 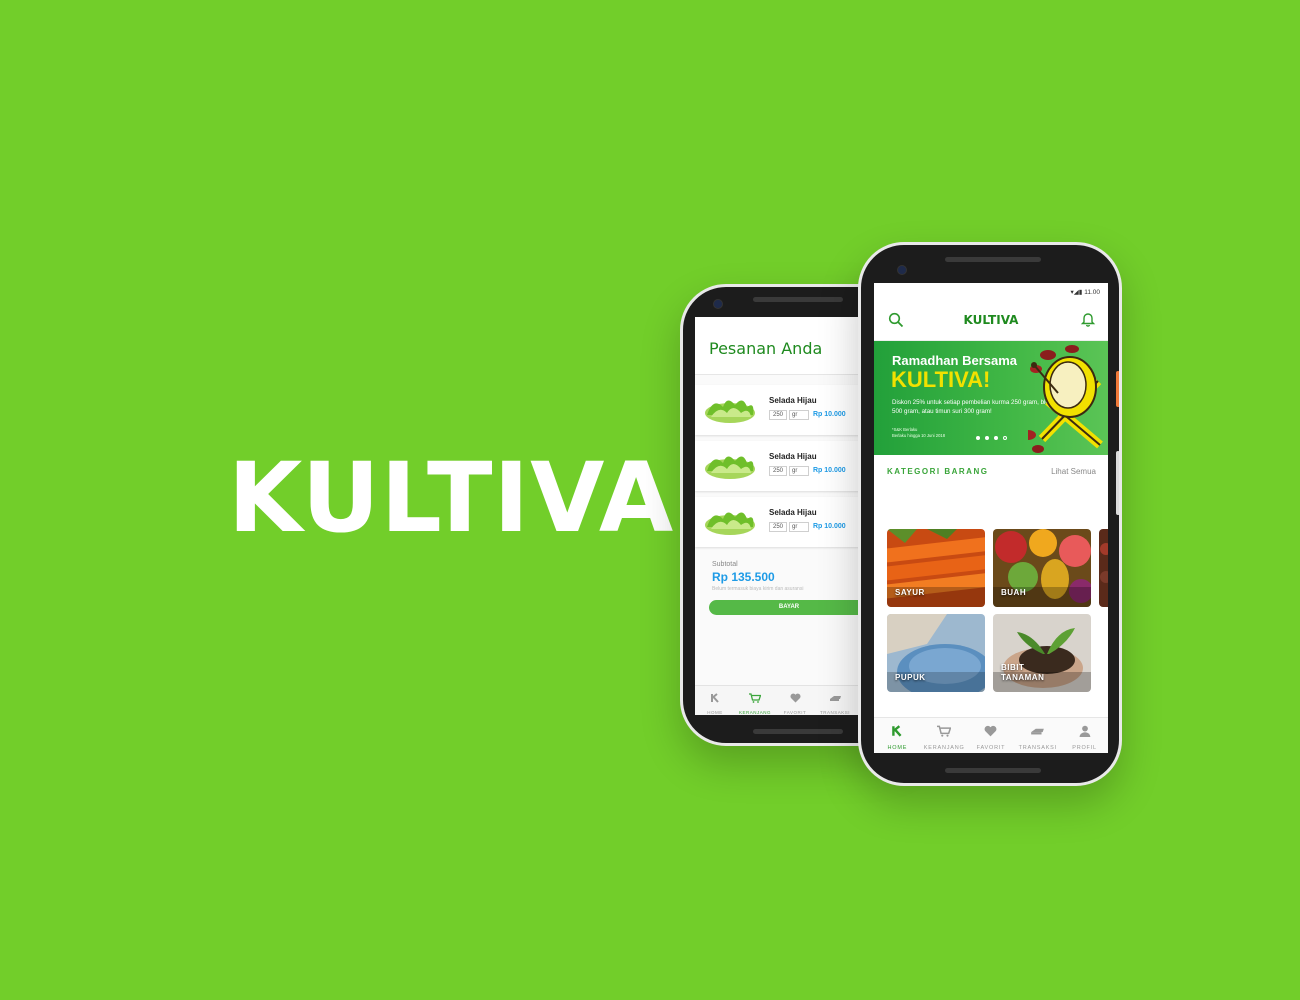 I want to click on category-card-partial, so click(x=1103, y=568).